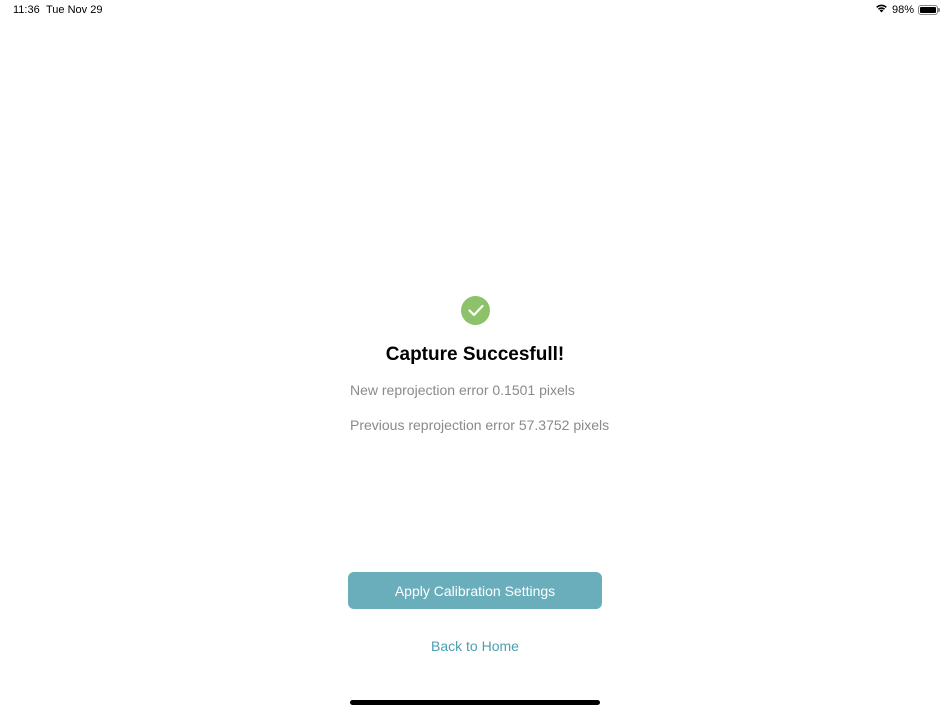  Describe the element at coordinates (475, 702) in the screenshot. I see `home-indicator` at that location.